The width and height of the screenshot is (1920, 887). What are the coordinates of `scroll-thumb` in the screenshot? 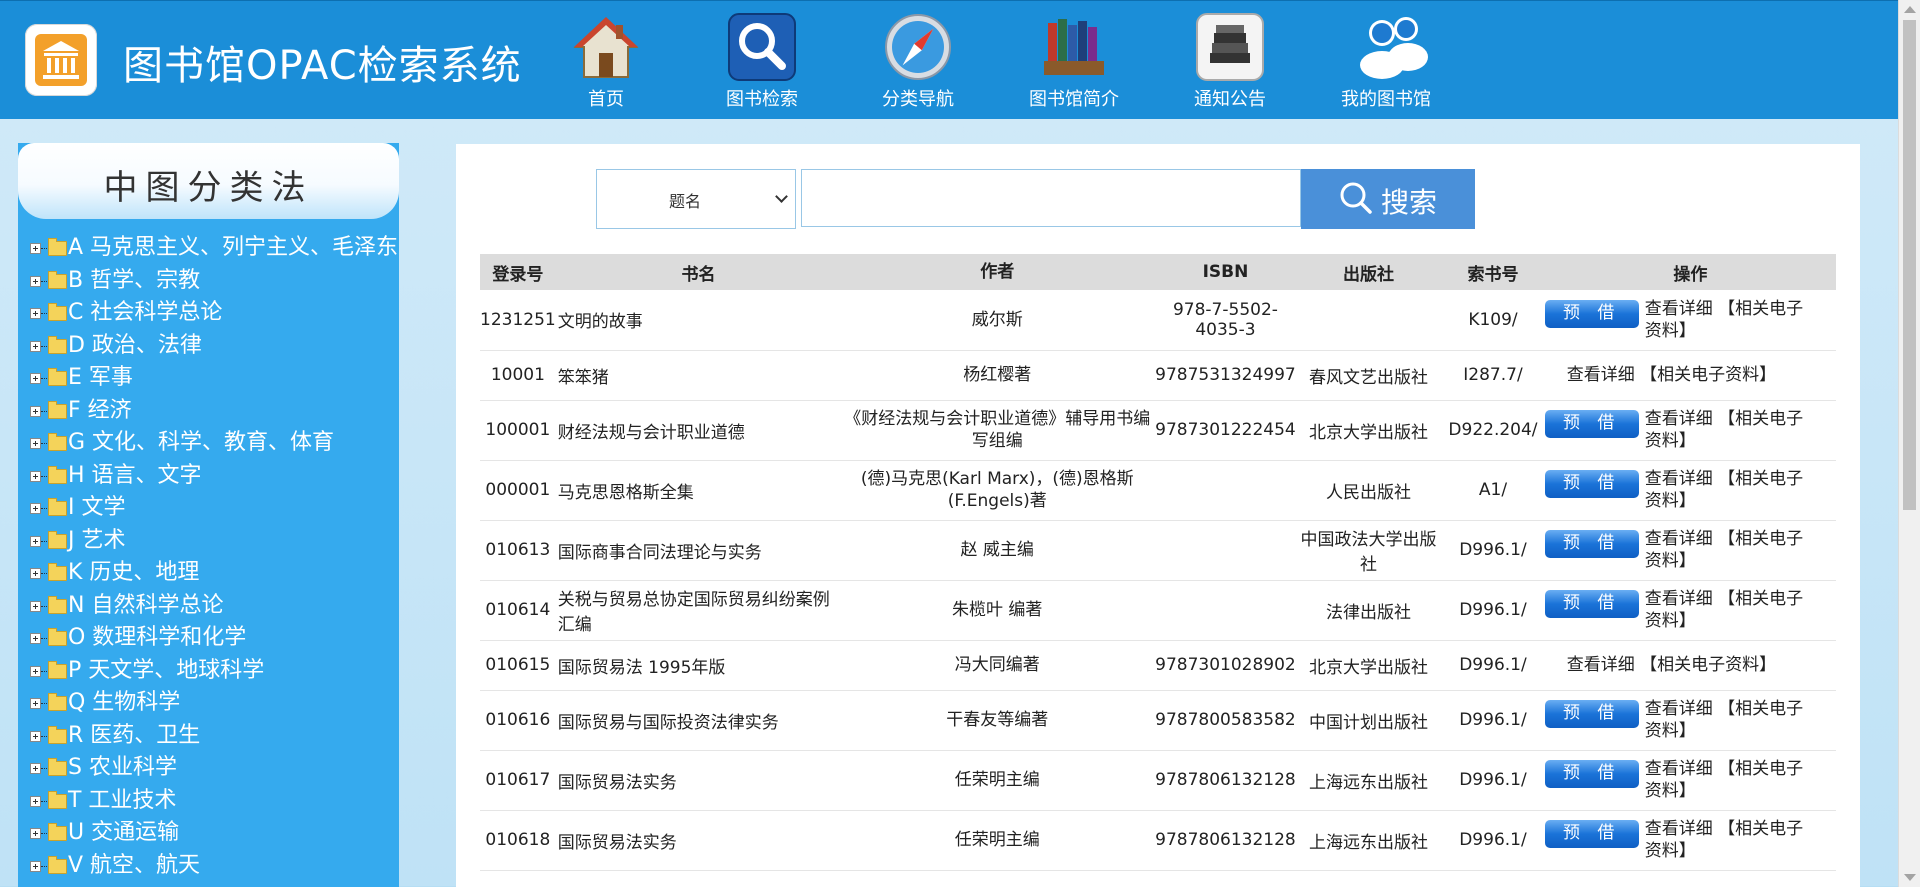 It's located at (1909, 265).